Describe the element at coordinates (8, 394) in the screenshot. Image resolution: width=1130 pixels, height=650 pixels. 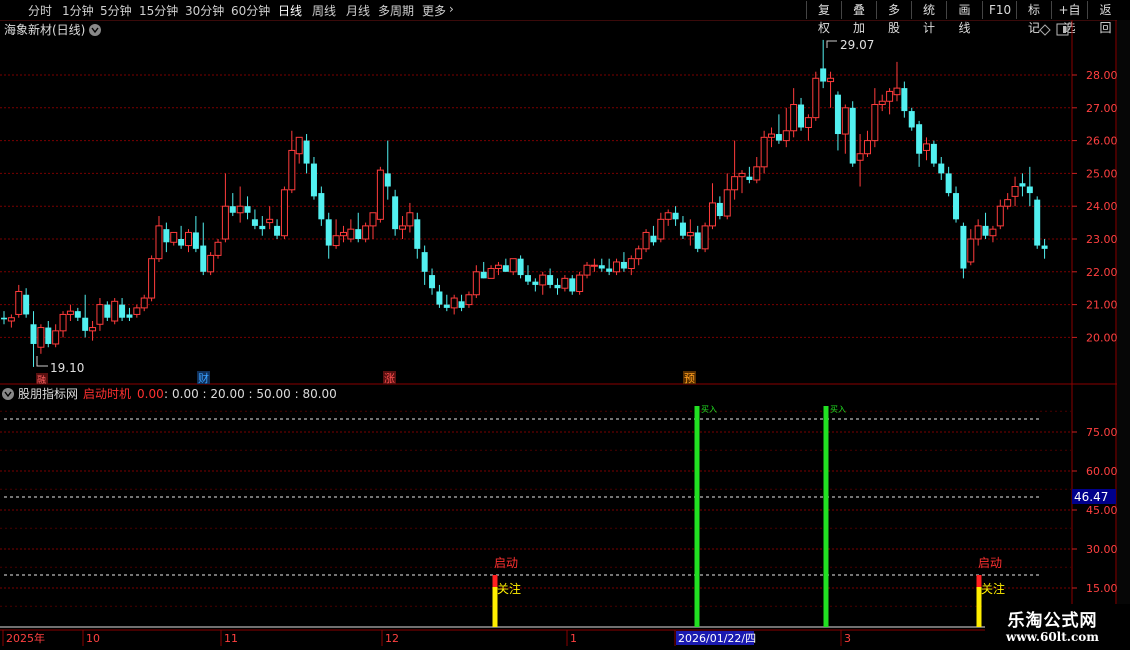
I see `indicator-dropdown-icon` at that location.